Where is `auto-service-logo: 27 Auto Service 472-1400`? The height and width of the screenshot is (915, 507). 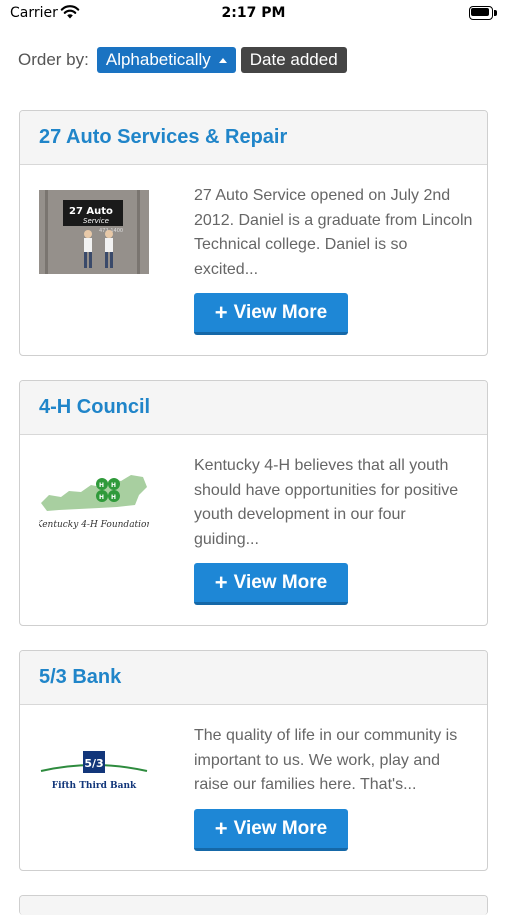
auto-service-logo: 27 Auto Service 472-1400 is located at coordinates (94, 232).